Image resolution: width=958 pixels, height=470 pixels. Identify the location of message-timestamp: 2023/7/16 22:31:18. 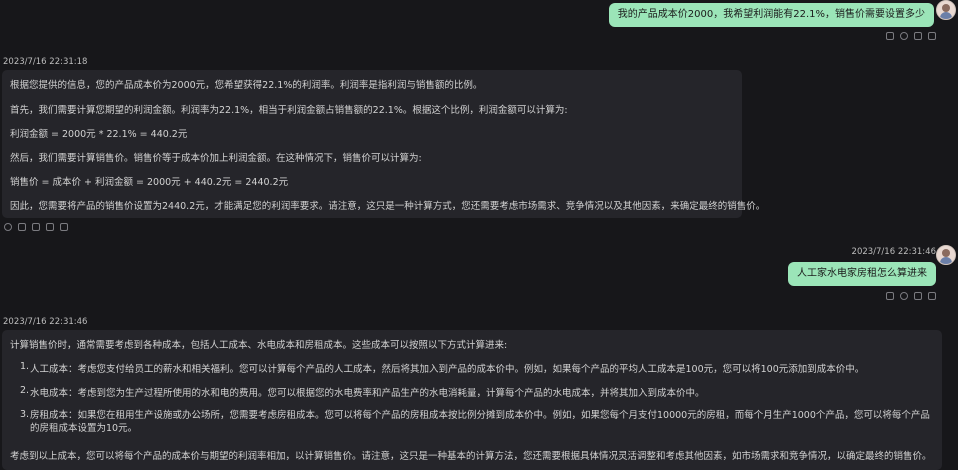
(45, 62).